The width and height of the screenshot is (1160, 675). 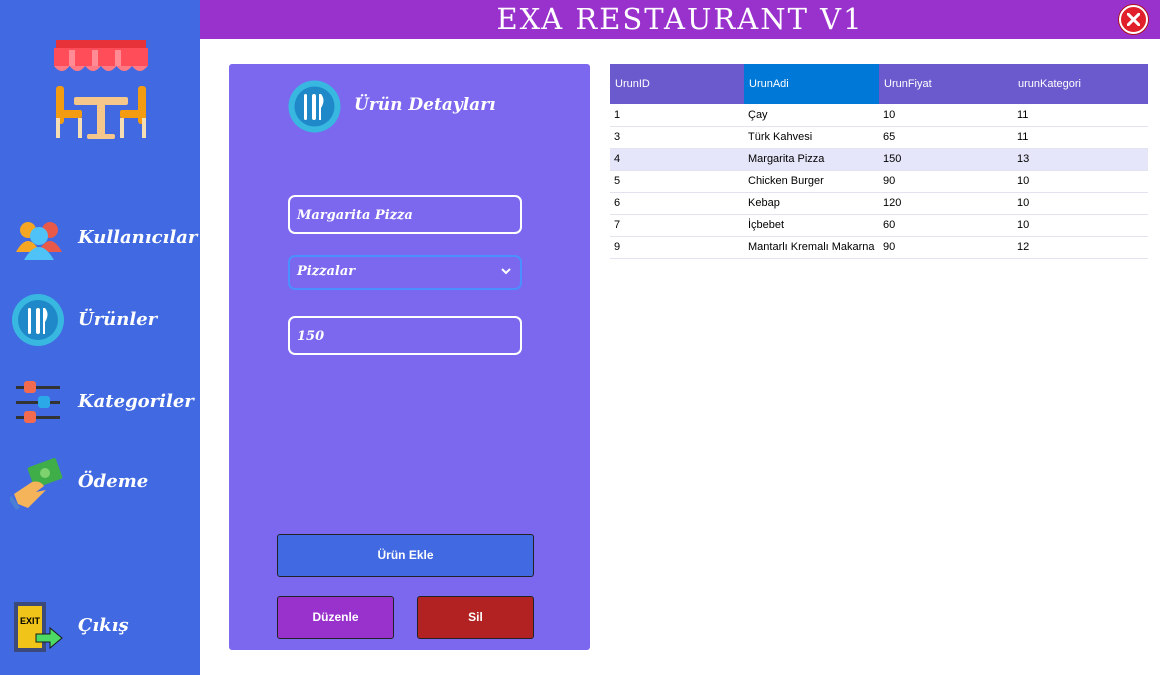 I want to click on users-icon, so click(x=38, y=240).